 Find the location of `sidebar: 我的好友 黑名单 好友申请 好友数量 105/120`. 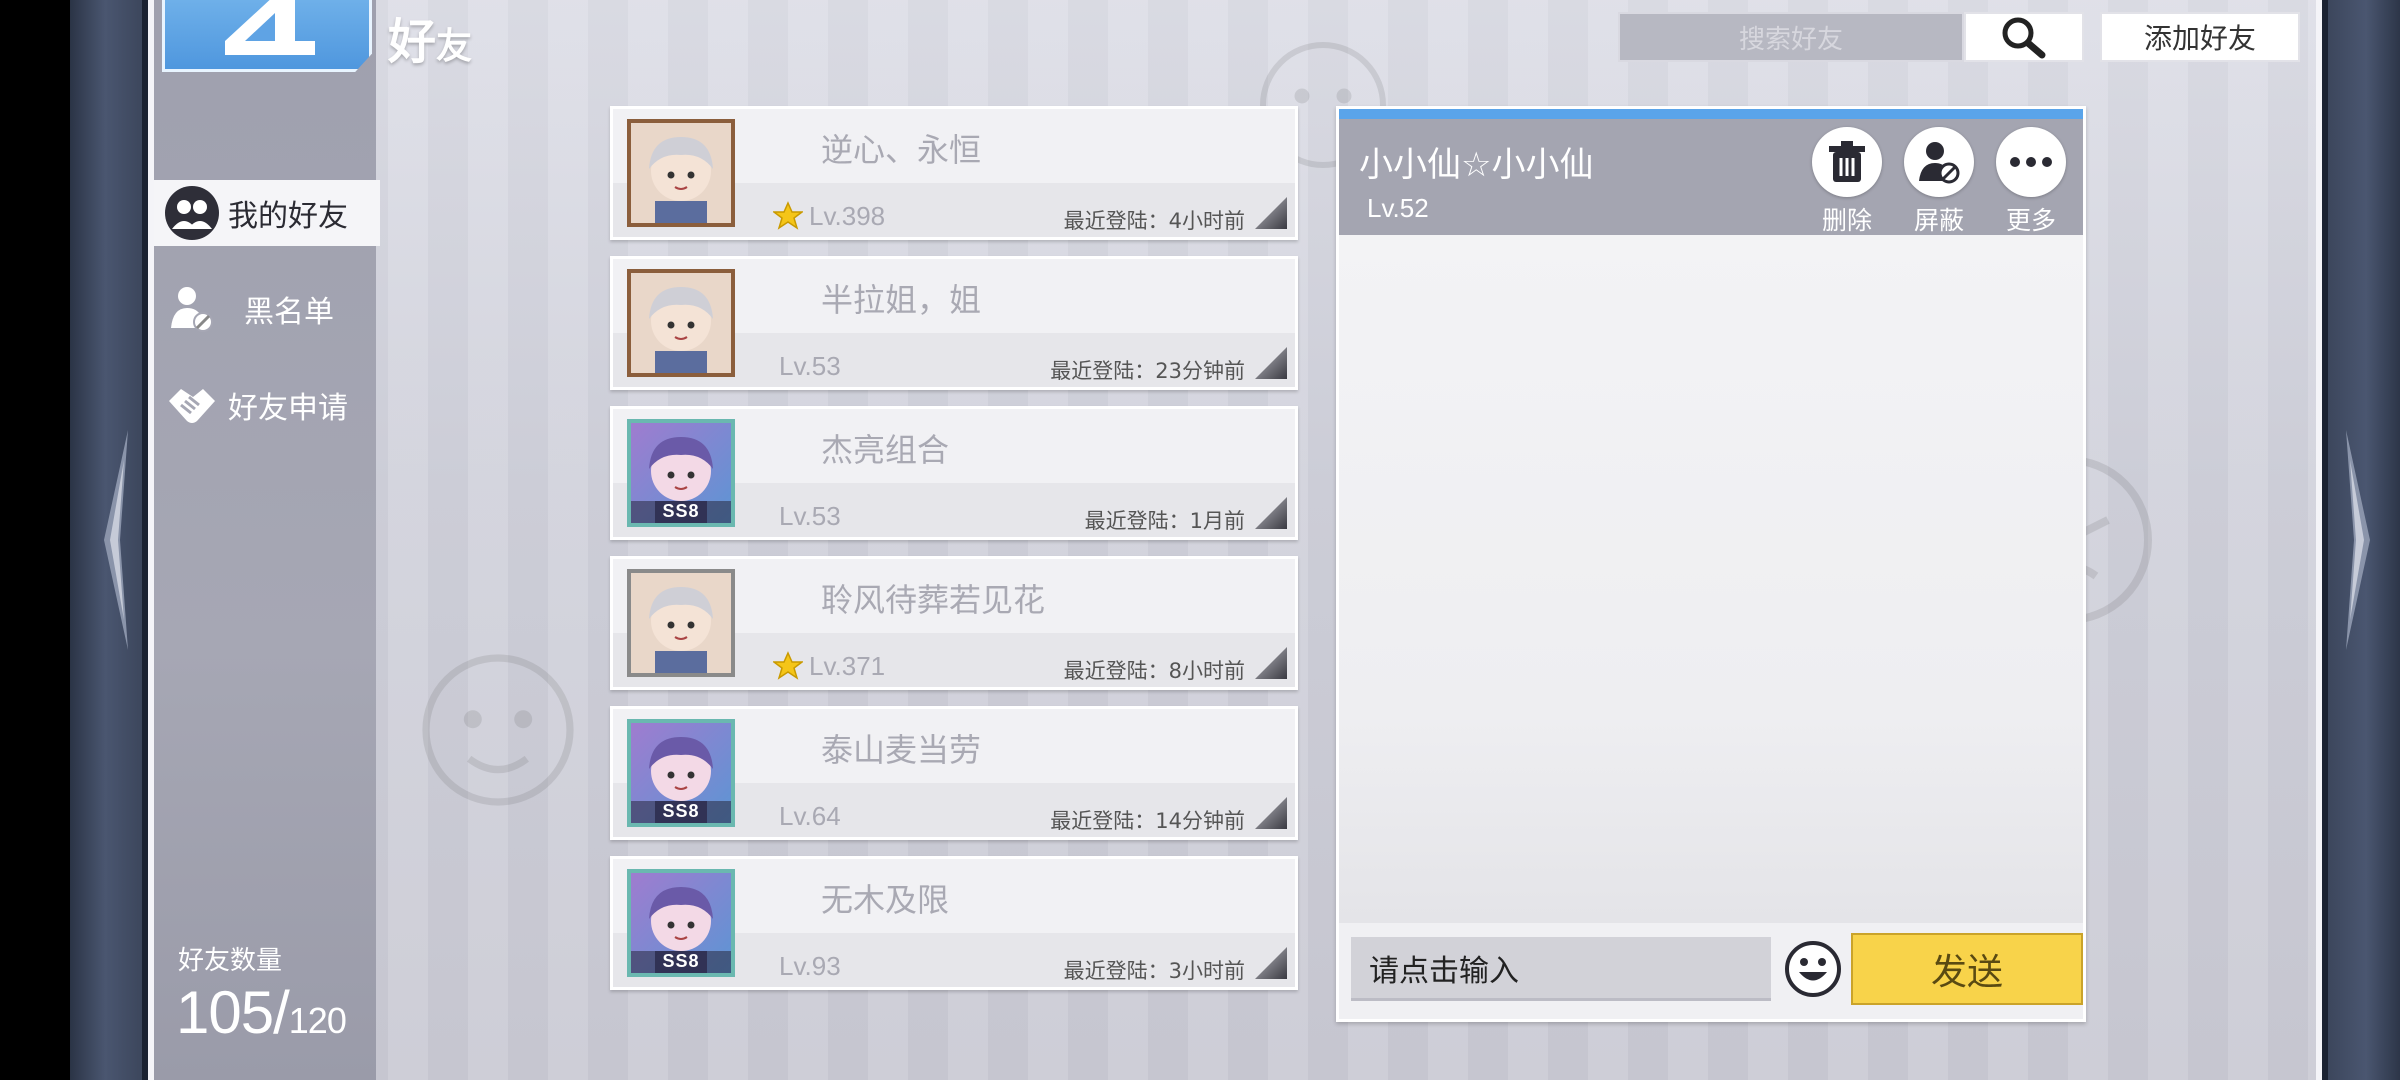

sidebar: 我的好友 黑名单 好友申请 好友数量 105/120 is located at coordinates (267, 540).